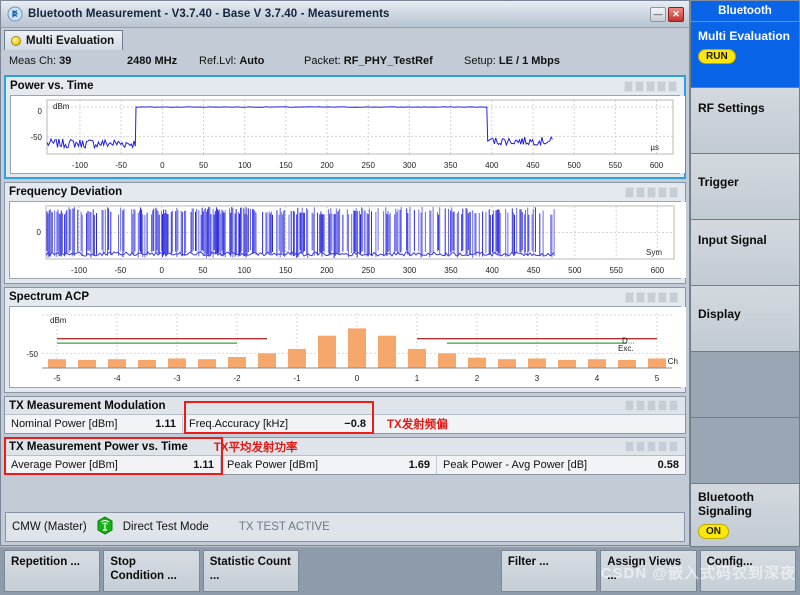  Describe the element at coordinates (52, 86) in the screenshot. I see `panel-title: Power vs. Time` at that location.